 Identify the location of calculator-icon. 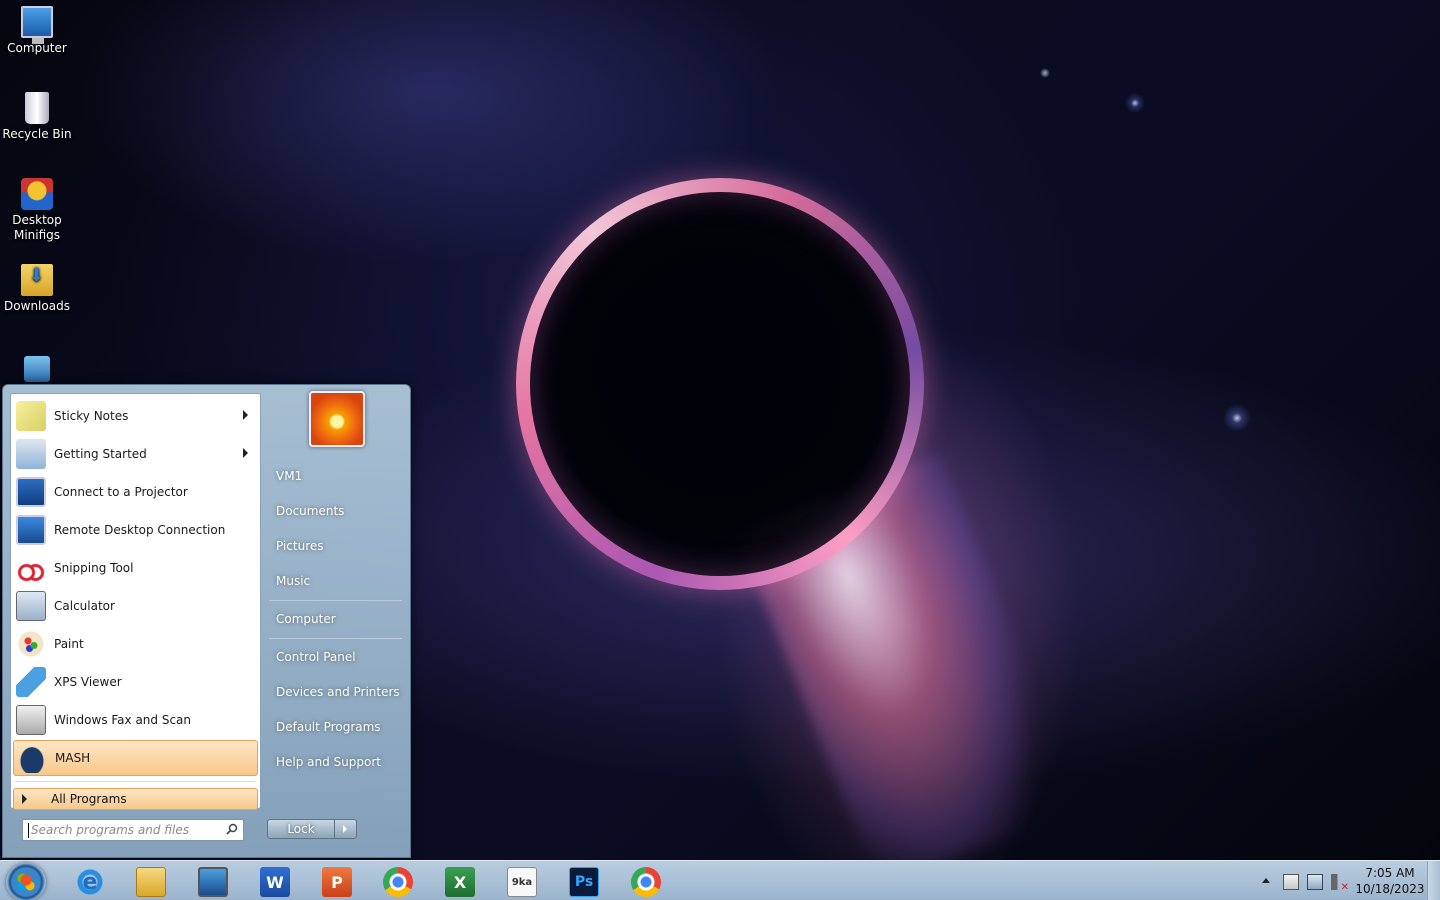
(31, 606).